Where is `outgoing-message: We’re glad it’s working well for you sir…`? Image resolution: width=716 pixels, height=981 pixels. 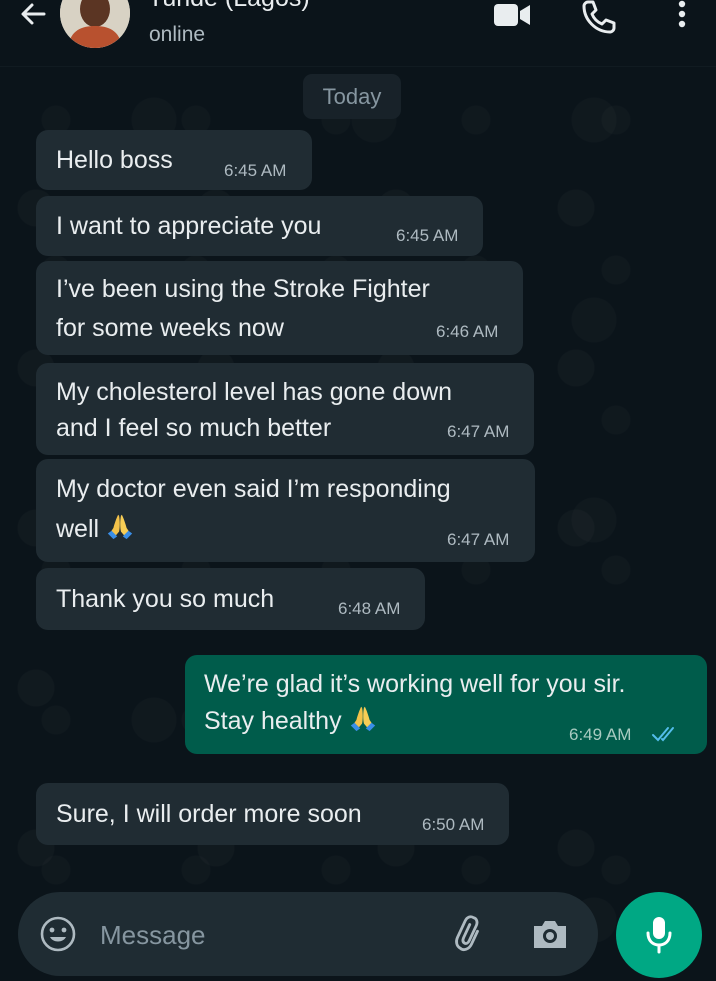 outgoing-message: We’re glad it’s working well for you sir… is located at coordinates (446, 704).